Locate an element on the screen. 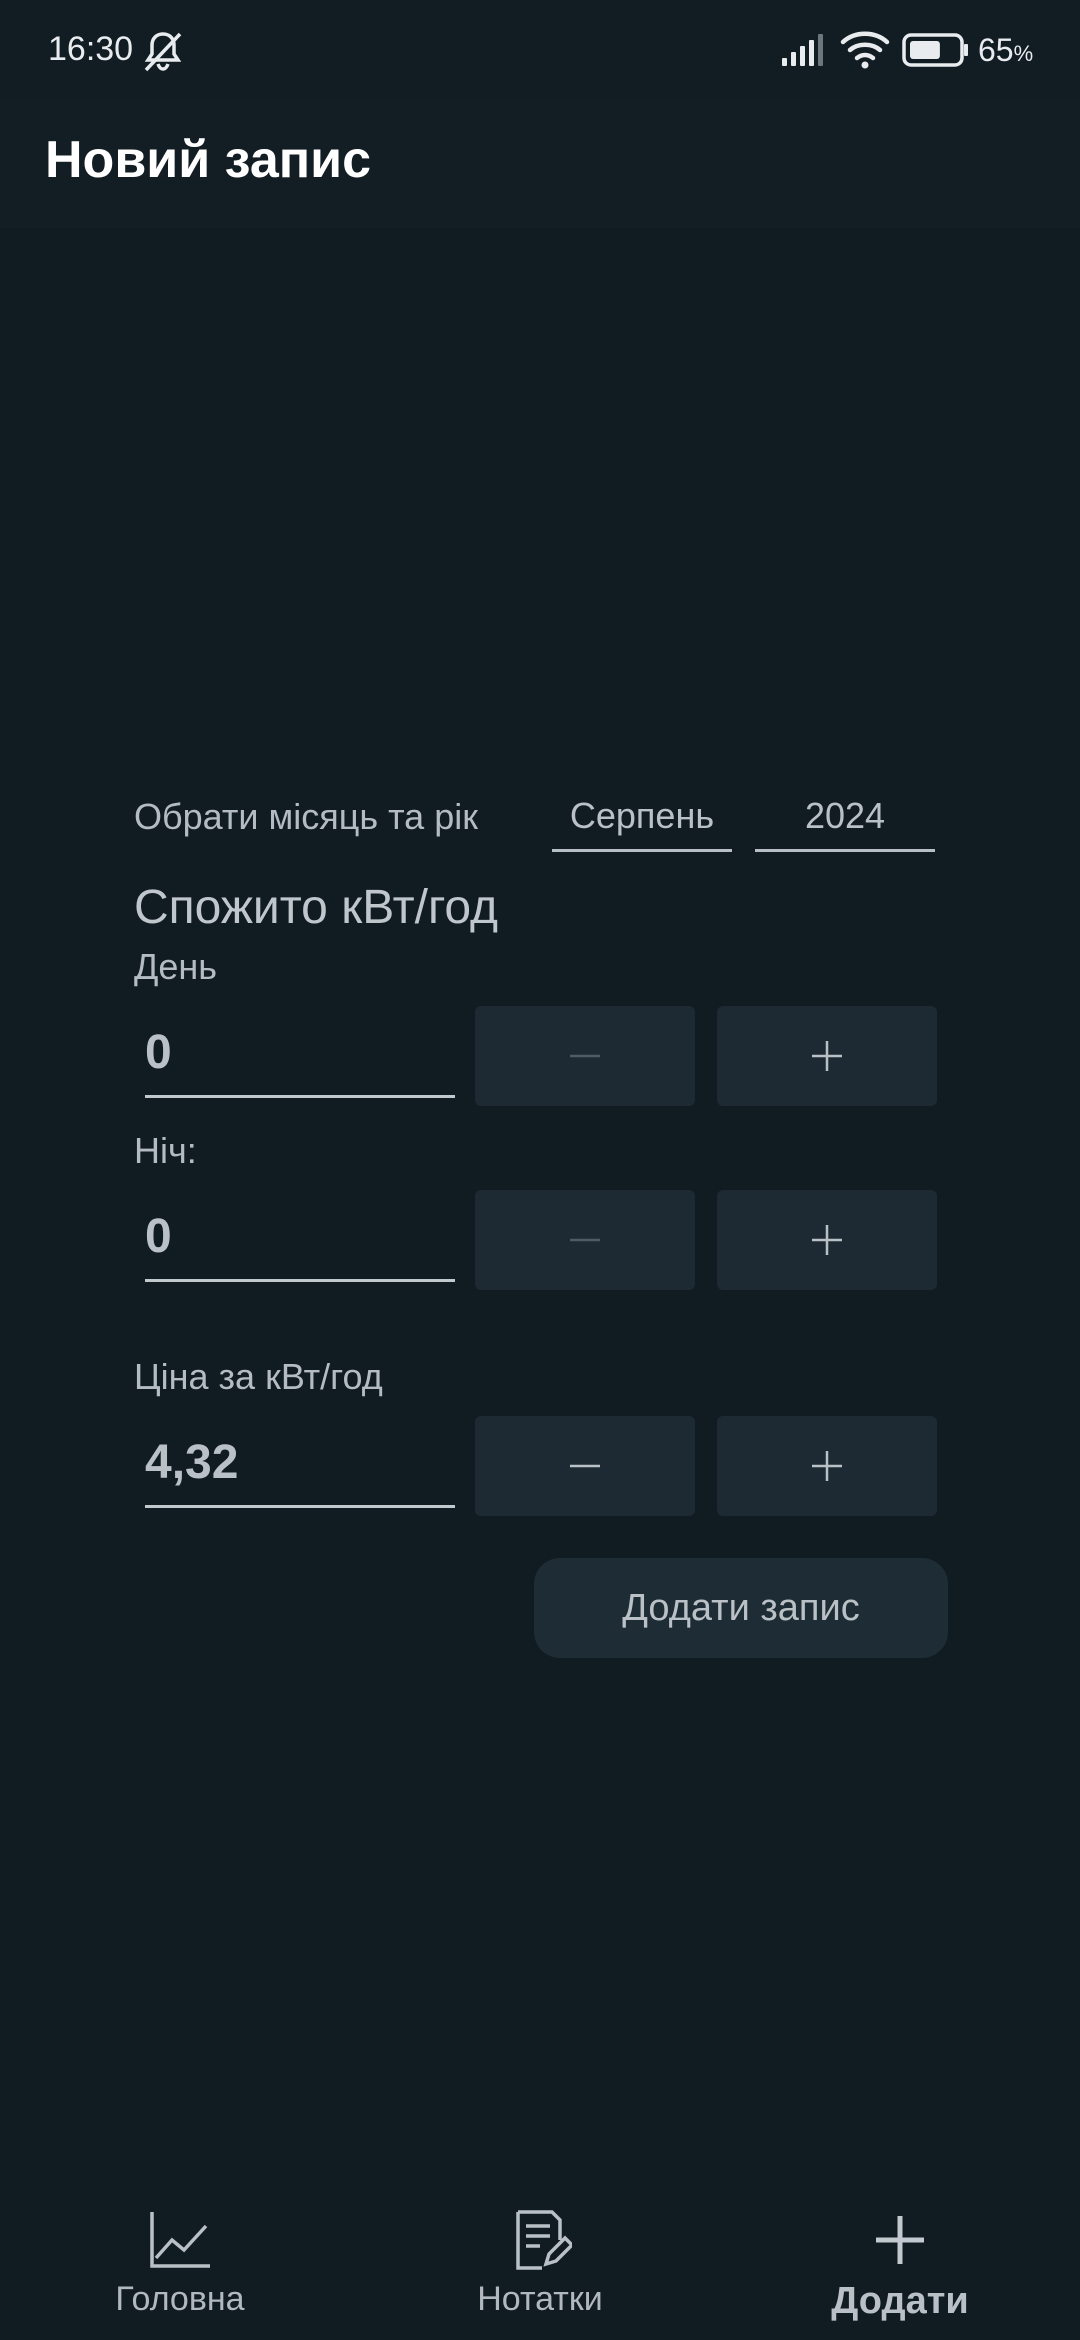 The image size is (1080, 2340). price-label: Ціна за кВт/год is located at coordinates (258, 1376).